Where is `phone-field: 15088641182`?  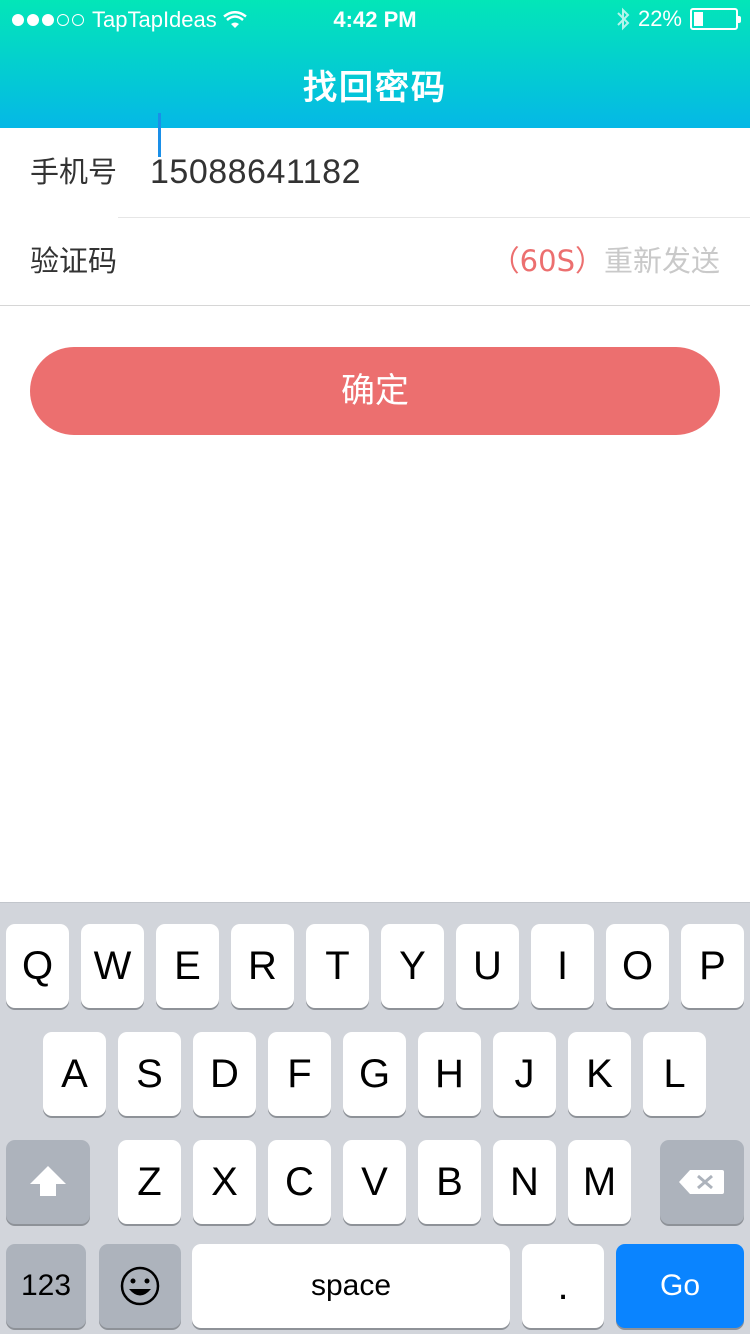
phone-field: 15088641182 is located at coordinates (255, 172).